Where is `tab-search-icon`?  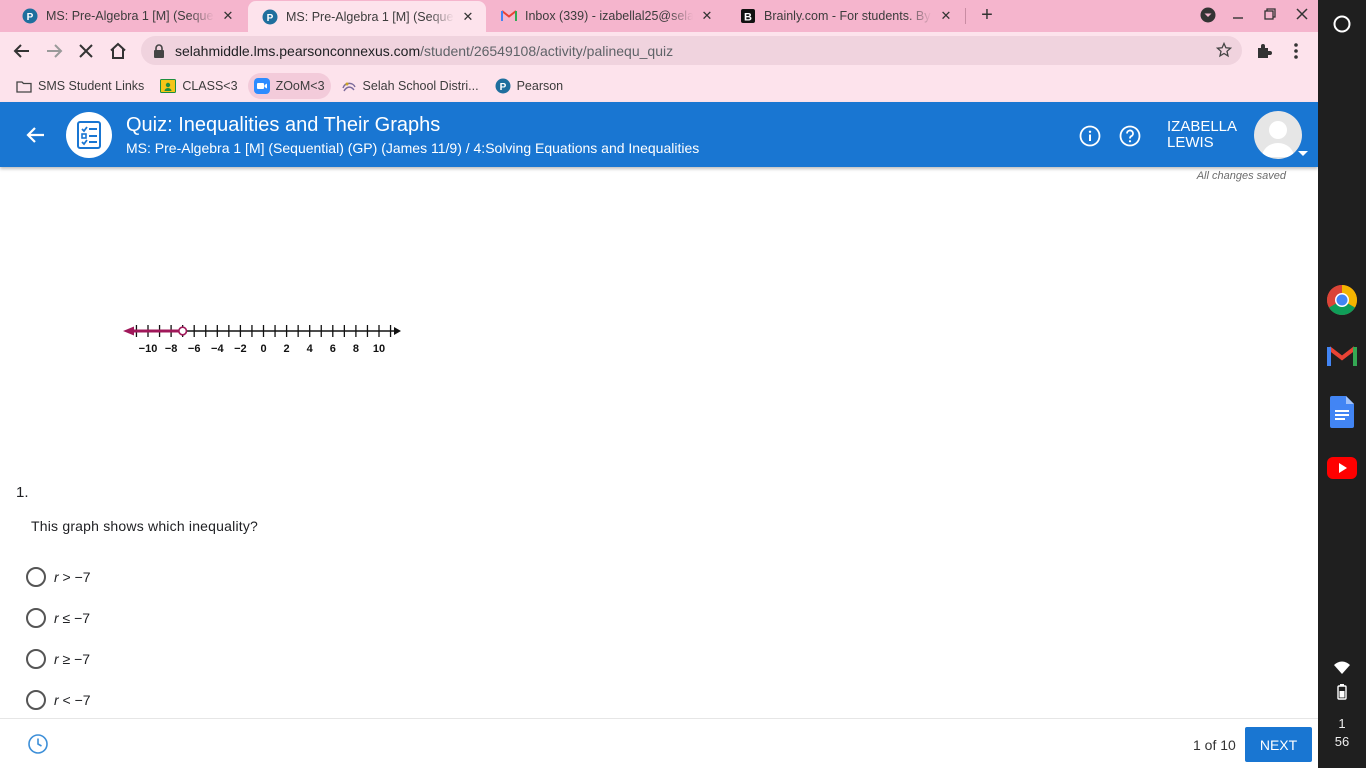 tab-search-icon is located at coordinates (1208, 16).